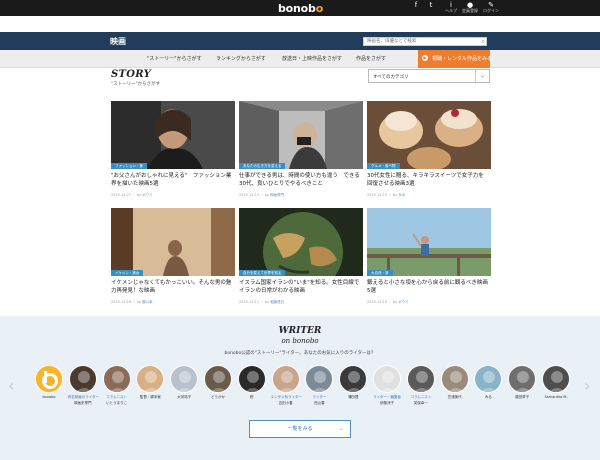 This screenshot has height=460, width=600. I want to click on writer-item: コラムニスト 芙保幸一, so click(421, 385).